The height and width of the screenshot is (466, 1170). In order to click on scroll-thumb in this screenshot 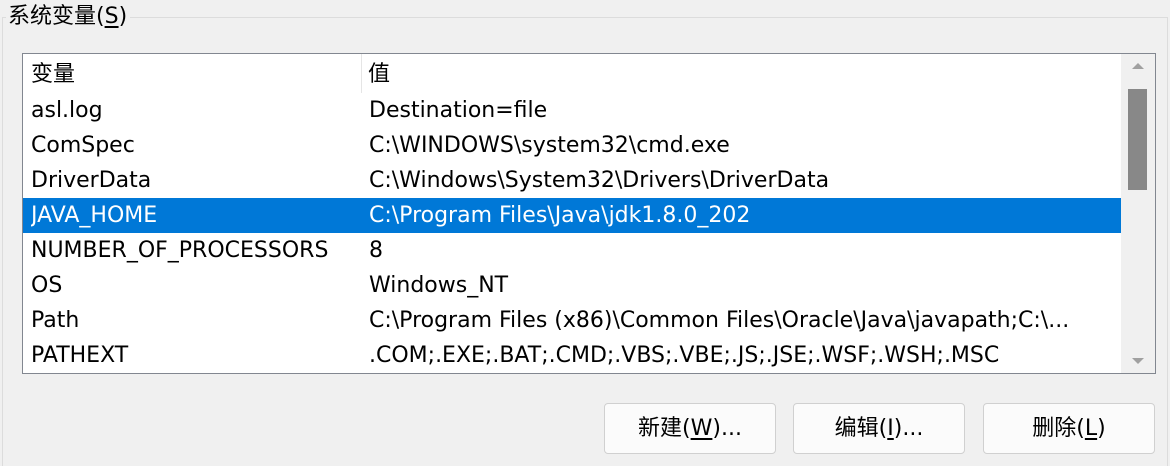, I will do `click(1137, 139)`.